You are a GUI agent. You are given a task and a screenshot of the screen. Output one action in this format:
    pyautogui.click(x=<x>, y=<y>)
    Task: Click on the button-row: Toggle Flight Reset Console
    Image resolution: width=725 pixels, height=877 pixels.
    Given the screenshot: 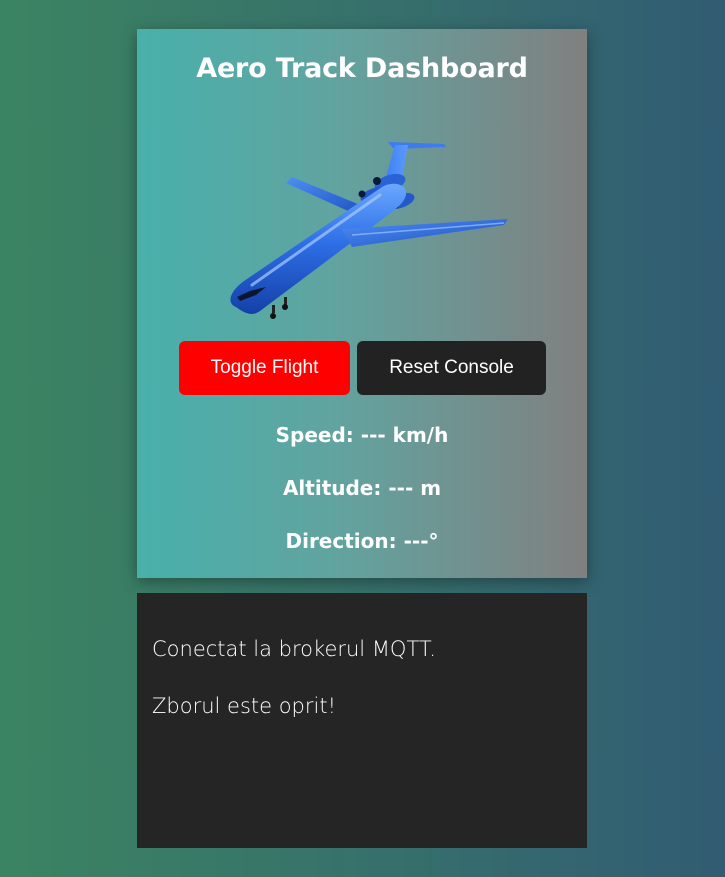 What is the action you would take?
    pyautogui.click(x=364, y=368)
    